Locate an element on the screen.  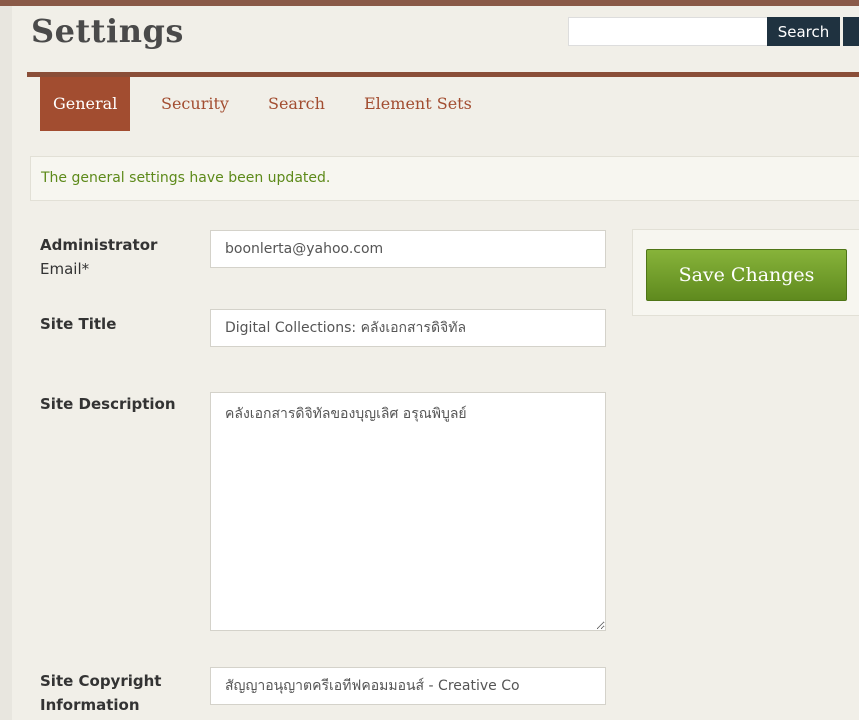
admin-email-label-line1: Administrator is located at coordinates (99, 245).